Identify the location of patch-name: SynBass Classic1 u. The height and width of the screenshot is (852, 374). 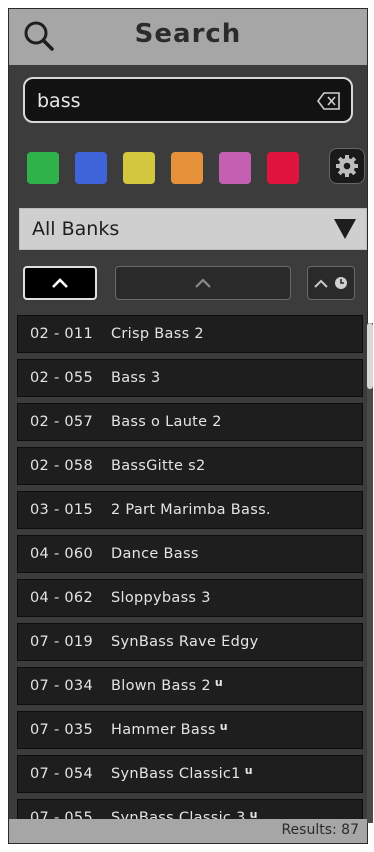
(182, 773).